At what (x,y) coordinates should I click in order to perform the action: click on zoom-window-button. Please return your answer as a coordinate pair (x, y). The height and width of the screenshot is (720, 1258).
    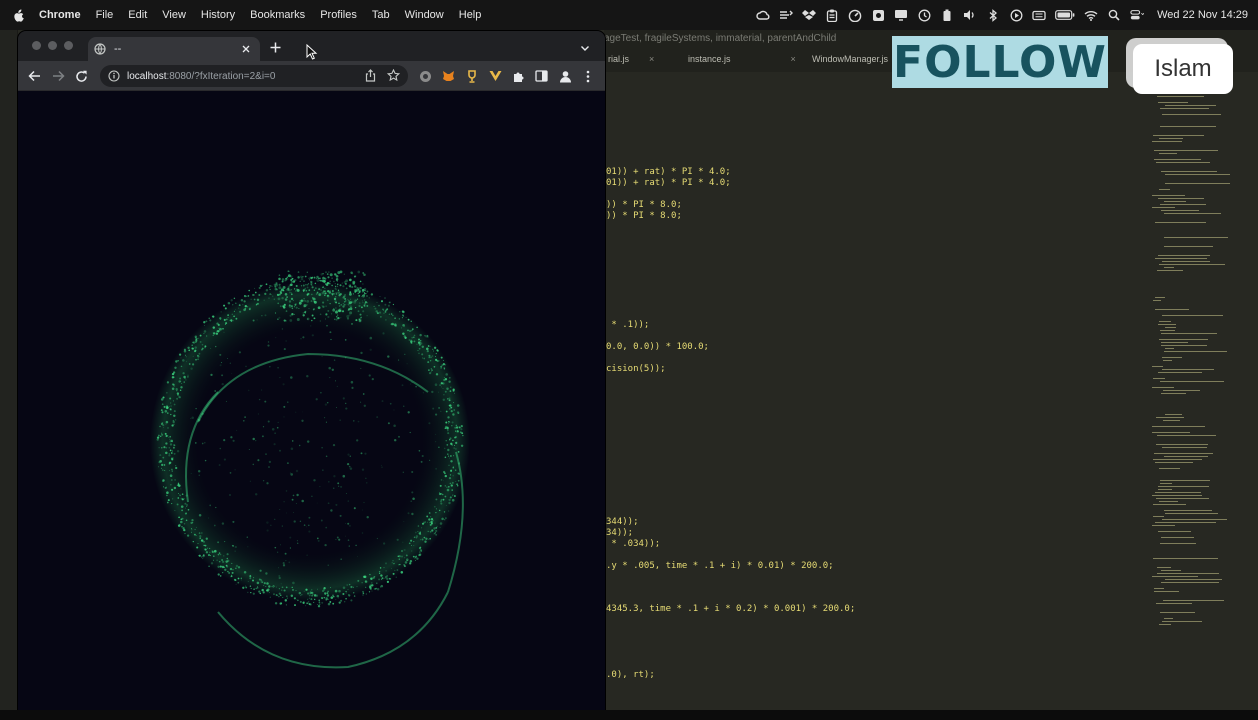
    Looking at the image, I should click on (68, 45).